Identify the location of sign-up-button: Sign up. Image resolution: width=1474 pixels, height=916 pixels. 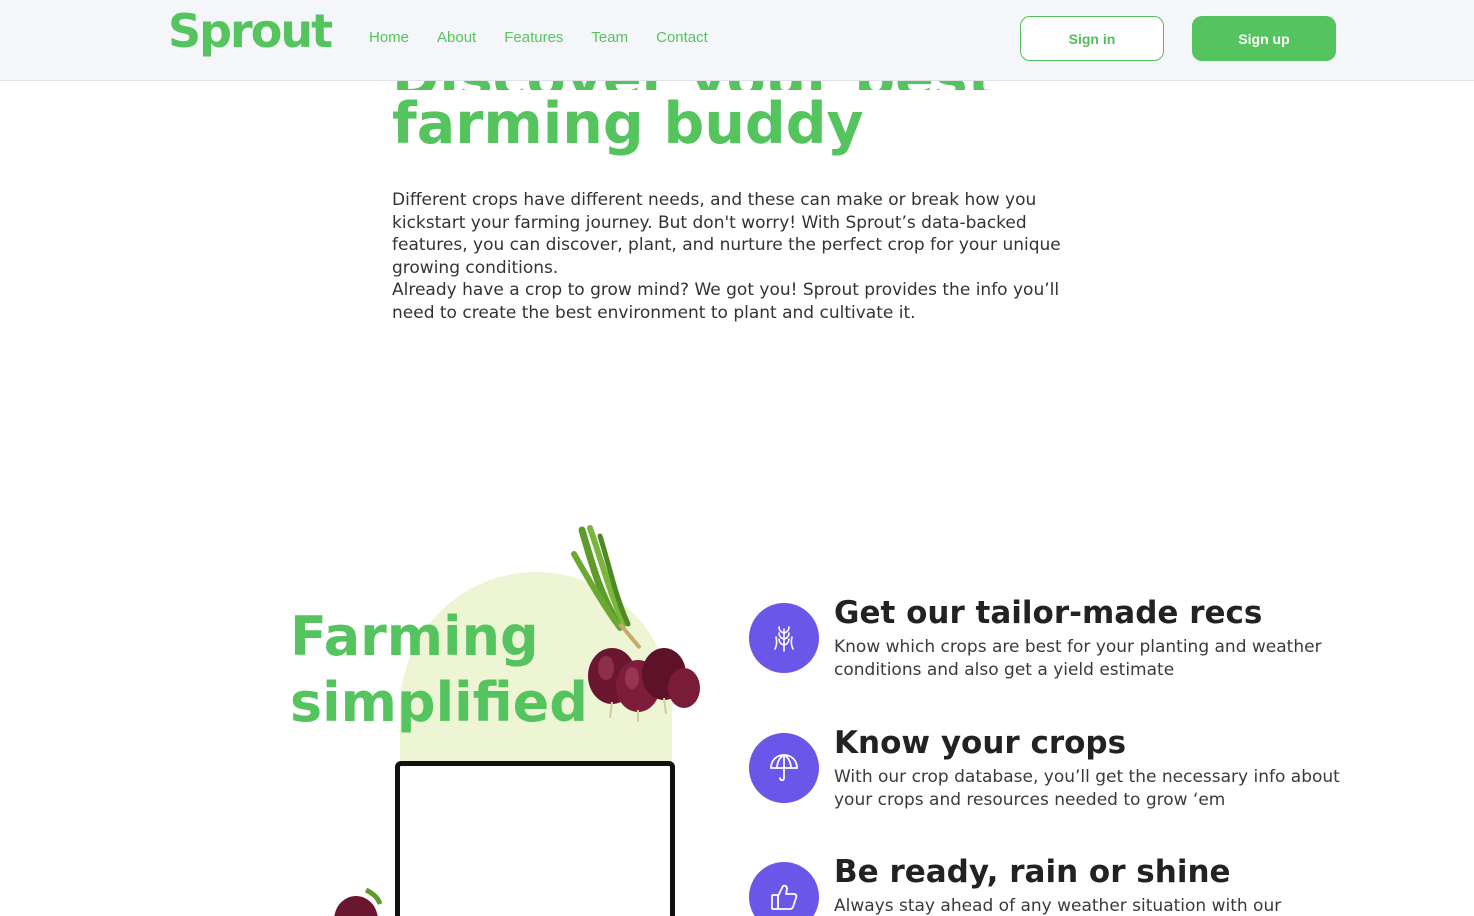
(1264, 38).